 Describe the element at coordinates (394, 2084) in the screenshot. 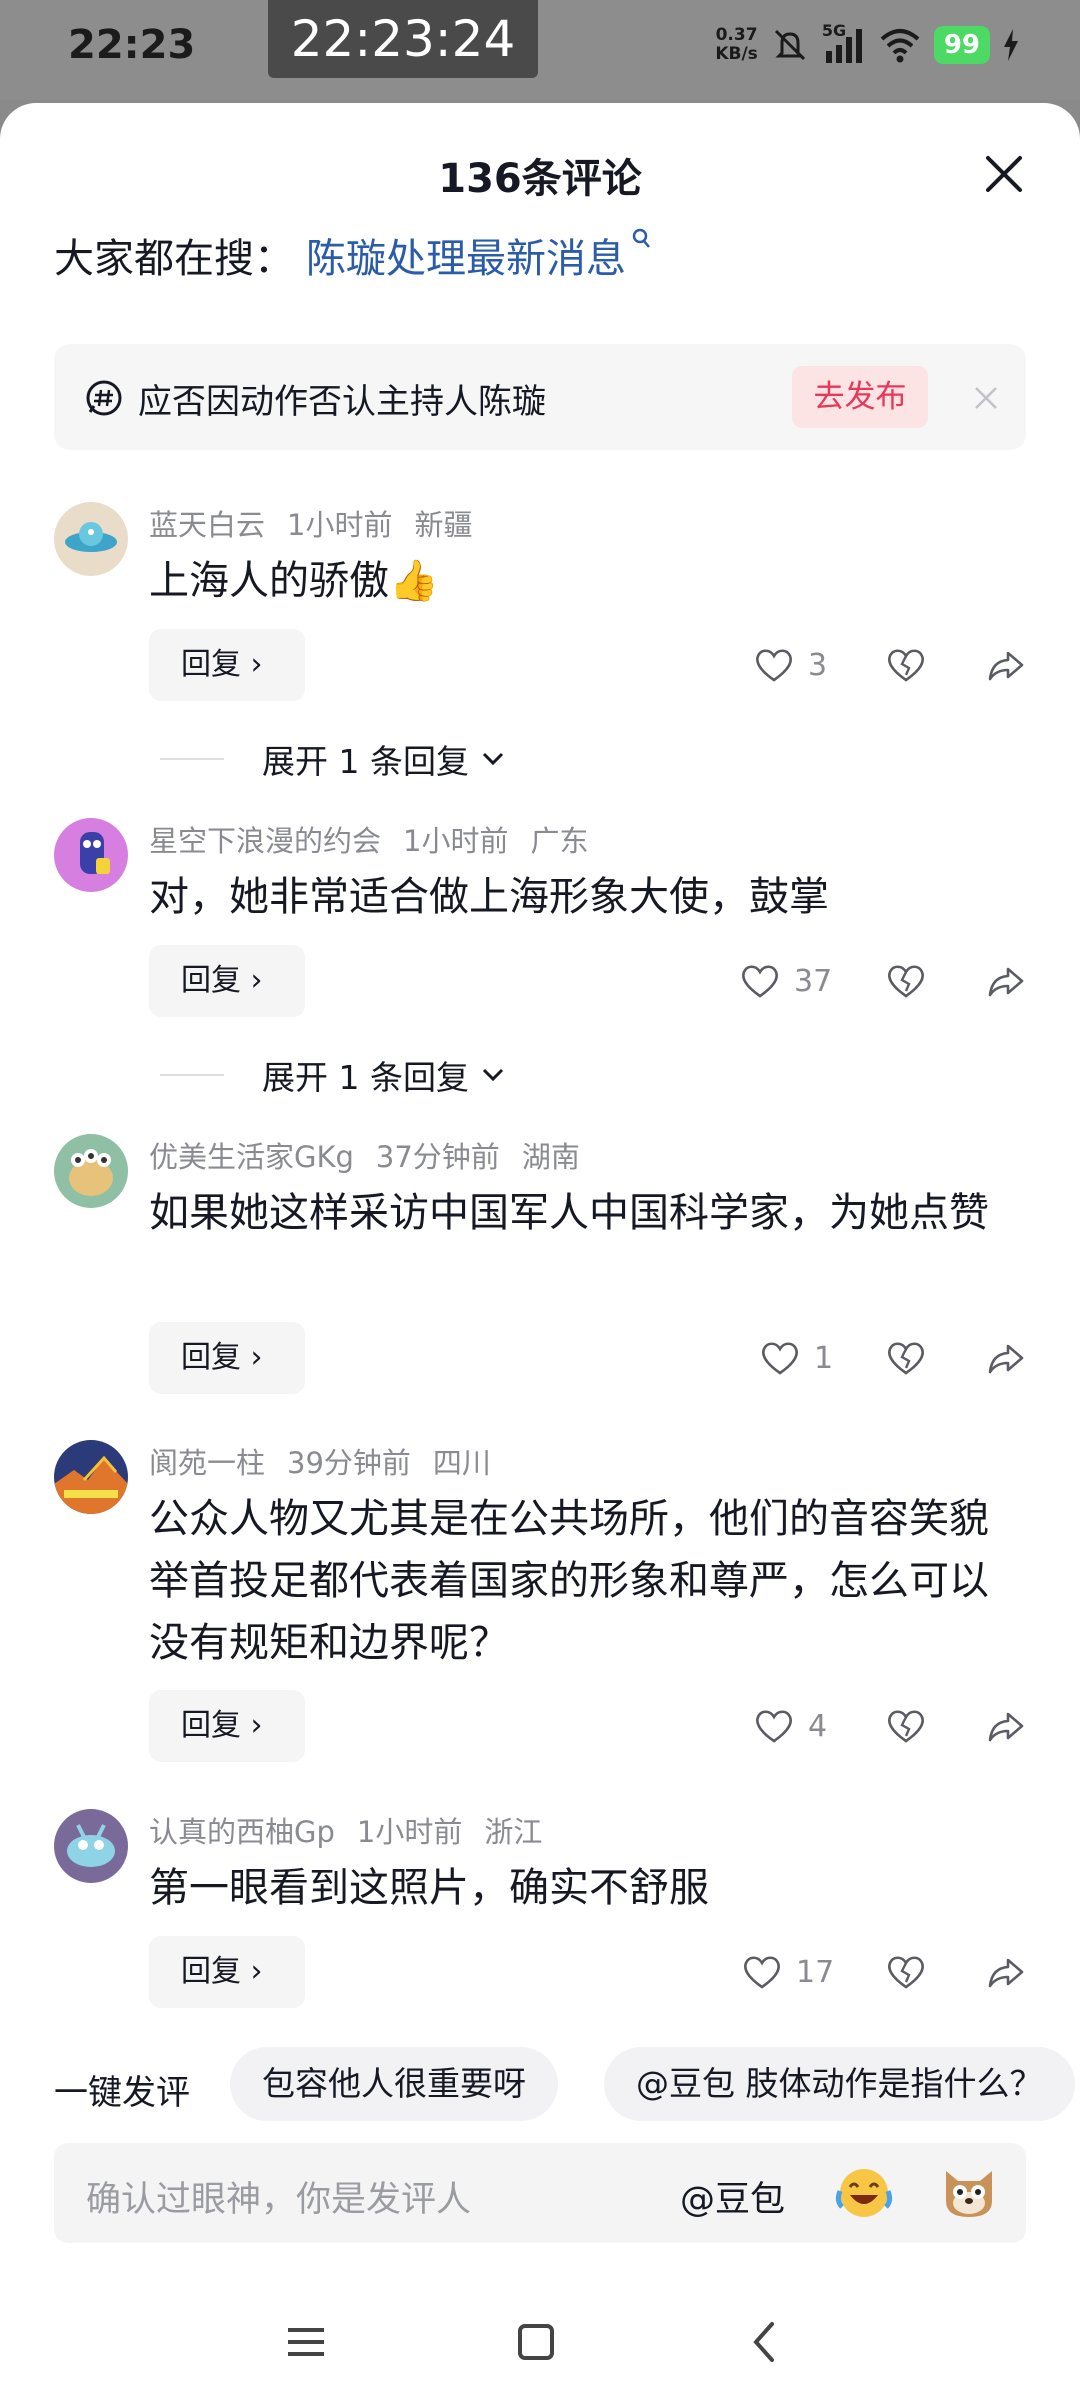

I see `quick-comment-chip: 包容他人很重要呀` at that location.